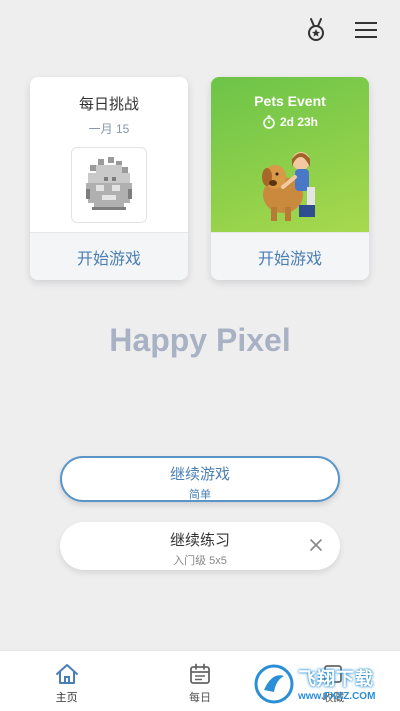  I want to click on tab-home: 主页, so click(66, 681).